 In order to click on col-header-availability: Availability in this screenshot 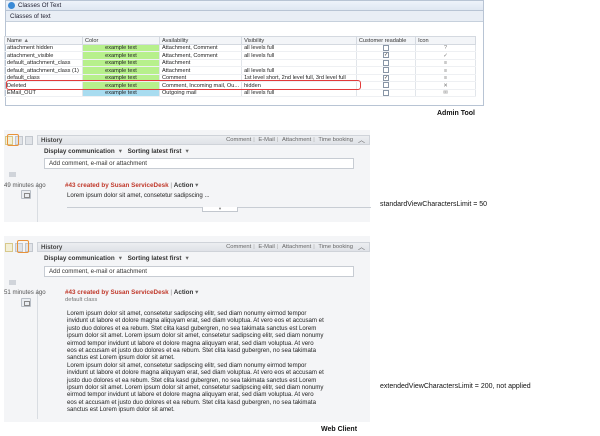, I will do `click(200, 40)`.